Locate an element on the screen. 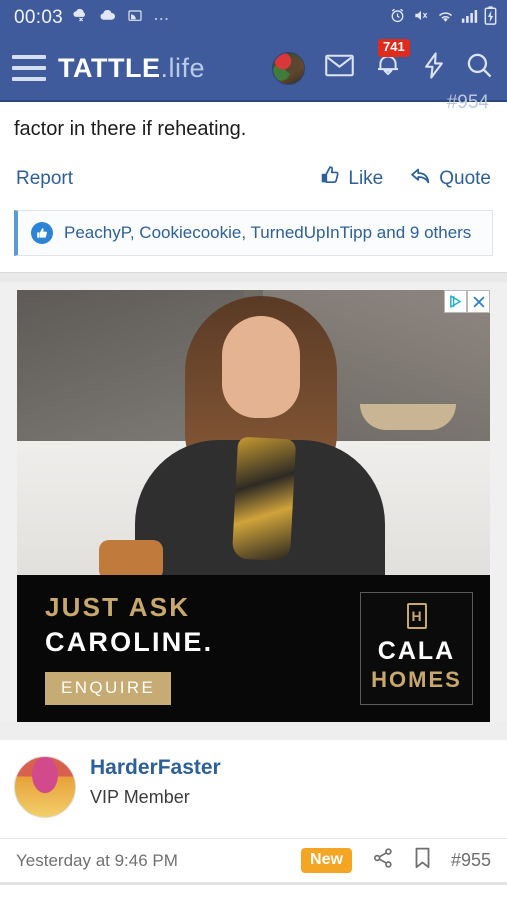  ad-photo-person-face is located at coordinates (261, 367).